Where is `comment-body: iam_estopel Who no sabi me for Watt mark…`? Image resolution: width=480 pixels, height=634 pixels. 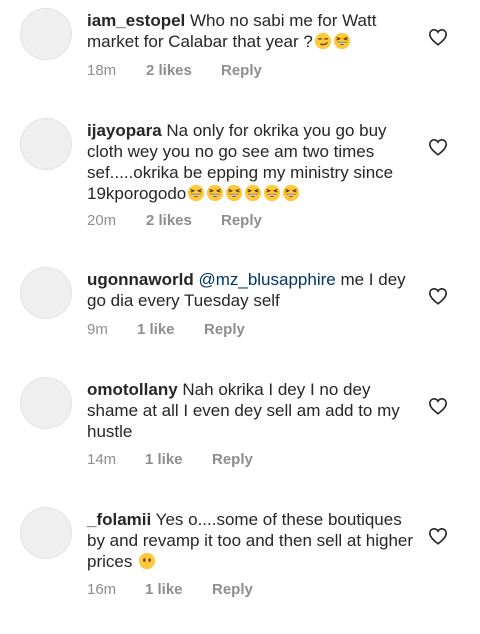
comment-body: iam_estopel Who no sabi me for Watt mark… is located at coordinates (252, 31).